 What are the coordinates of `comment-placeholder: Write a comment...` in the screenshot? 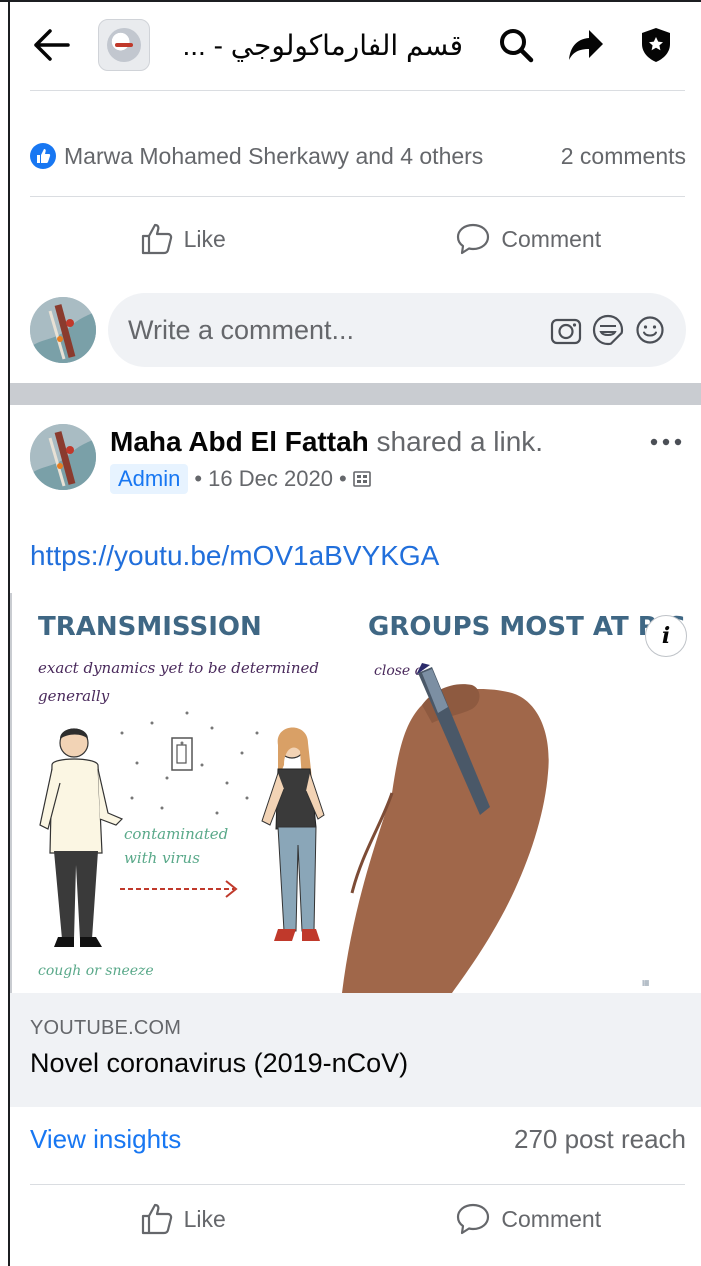 It's located at (241, 329).